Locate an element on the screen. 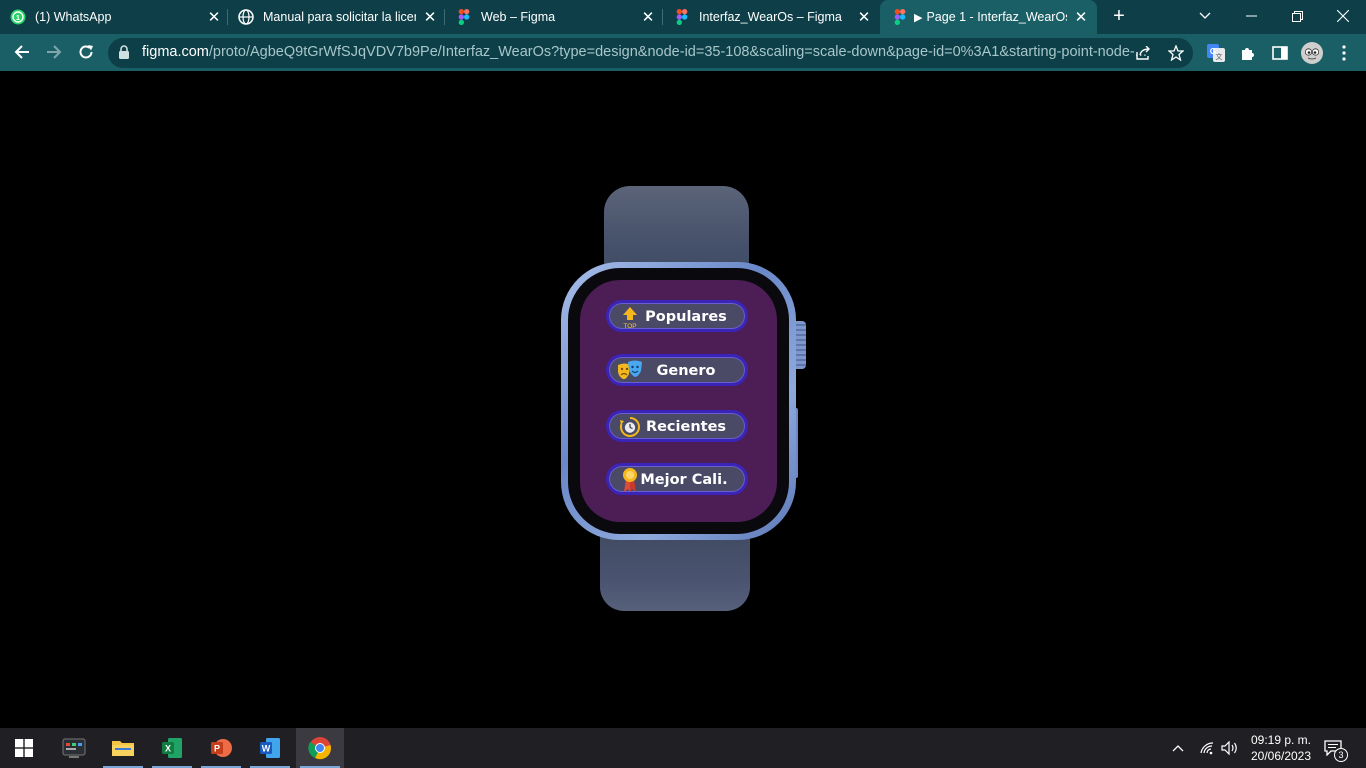  menu-label: Populares is located at coordinates (686, 317).